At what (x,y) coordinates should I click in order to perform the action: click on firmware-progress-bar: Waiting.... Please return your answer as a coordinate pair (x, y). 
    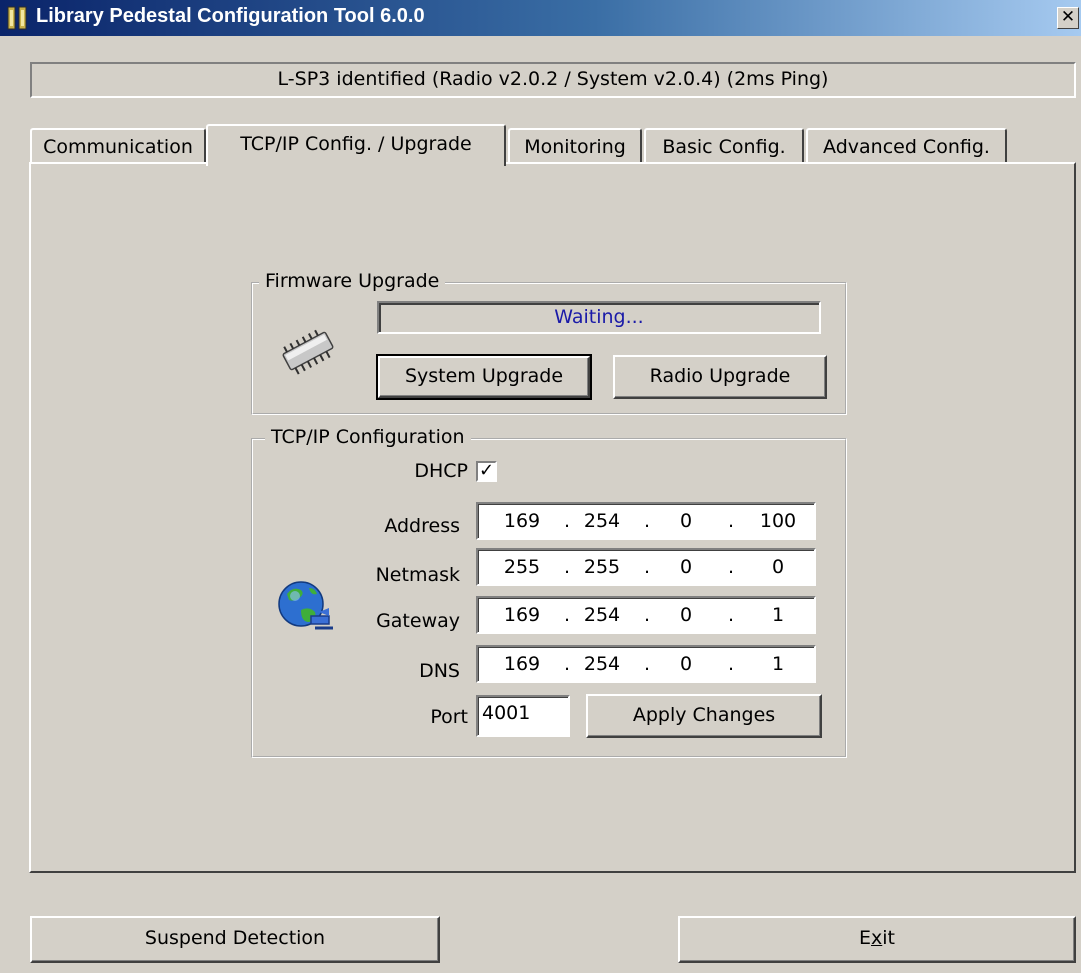
    Looking at the image, I should click on (599, 317).